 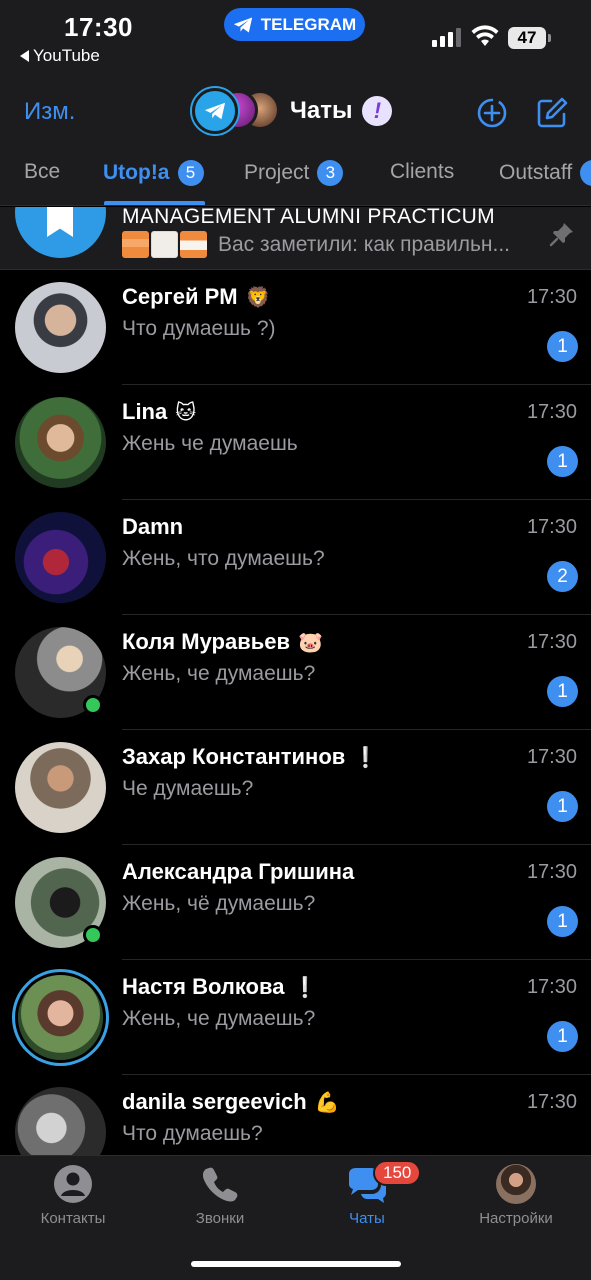 I want to click on telegram-pill: TELEGRAM, so click(x=294, y=24).